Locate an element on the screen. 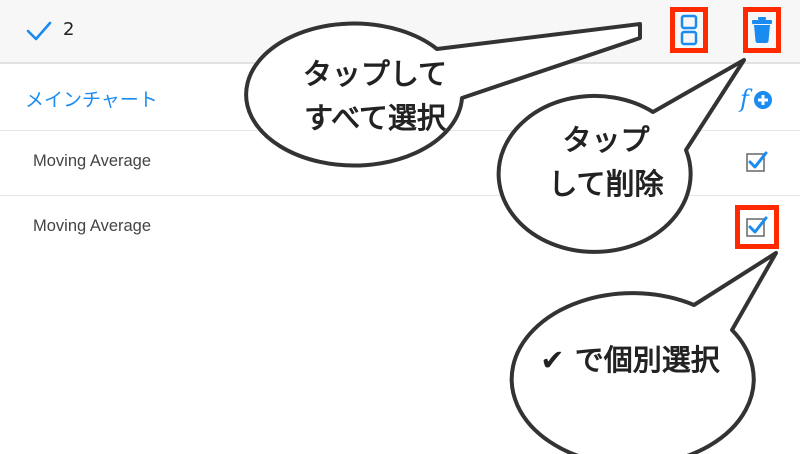 The width and height of the screenshot is (800, 454). trash-icon is located at coordinates (762, 30).